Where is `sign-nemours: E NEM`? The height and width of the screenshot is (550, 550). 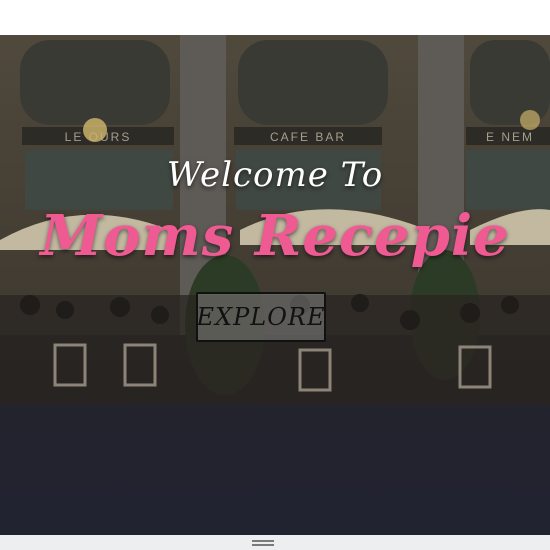 sign-nemours: E NEM is located at coordinates (510, 137).